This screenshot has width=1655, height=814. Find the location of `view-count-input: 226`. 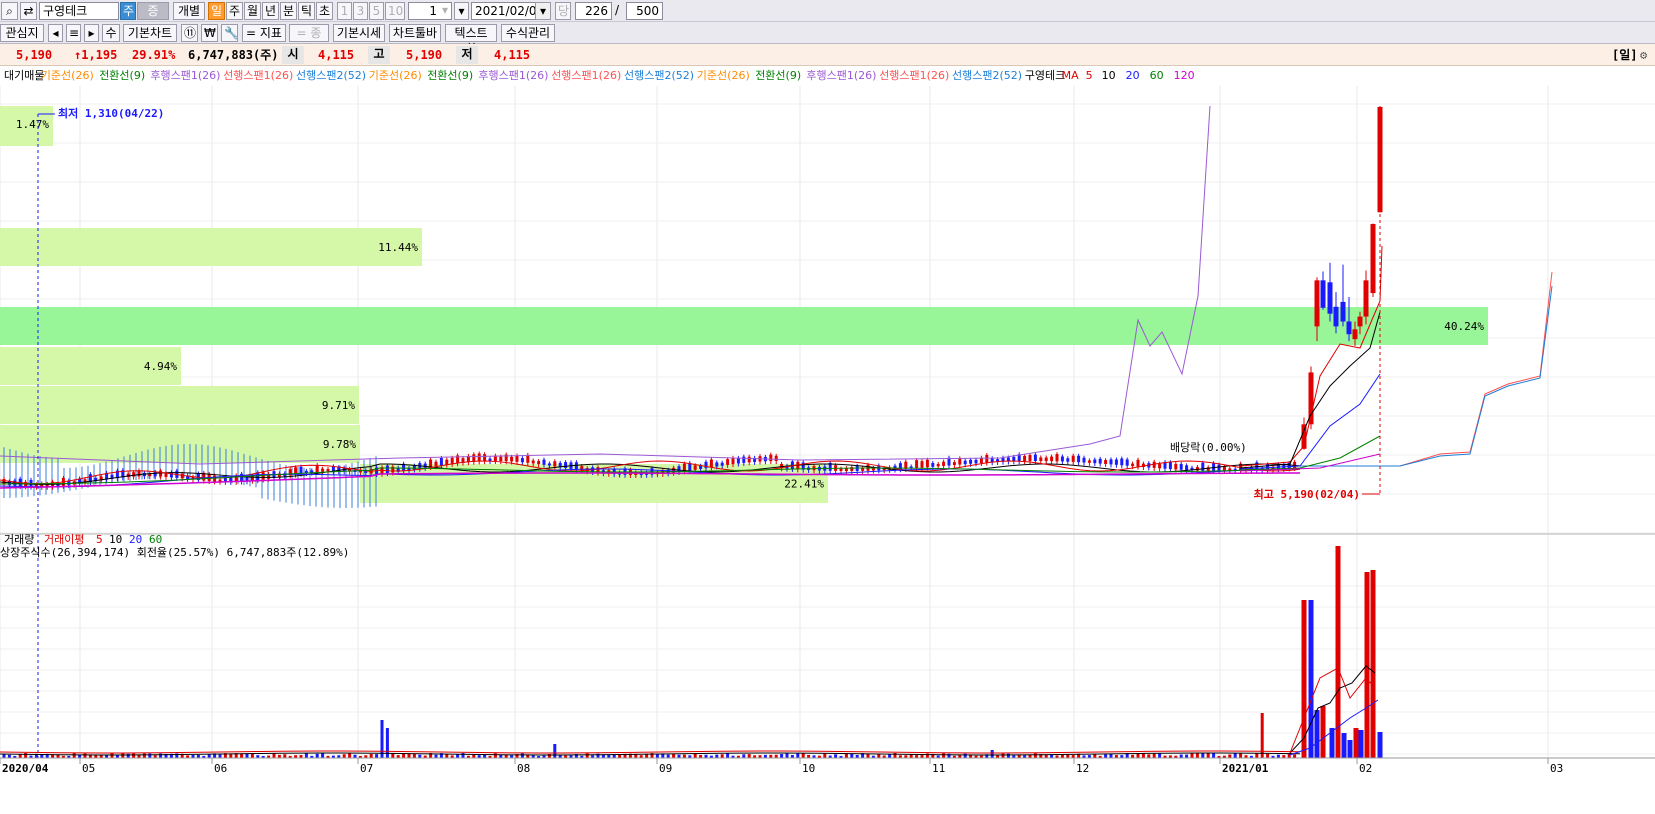

view-count-input: 226 is located at coordinates (593, 11).